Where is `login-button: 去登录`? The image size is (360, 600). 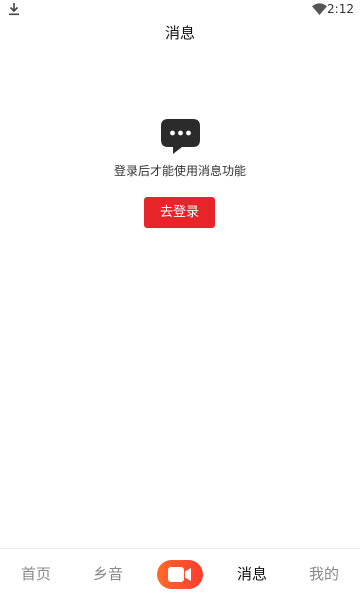 login-button: 去登录 is located at coordinates (179, 212).